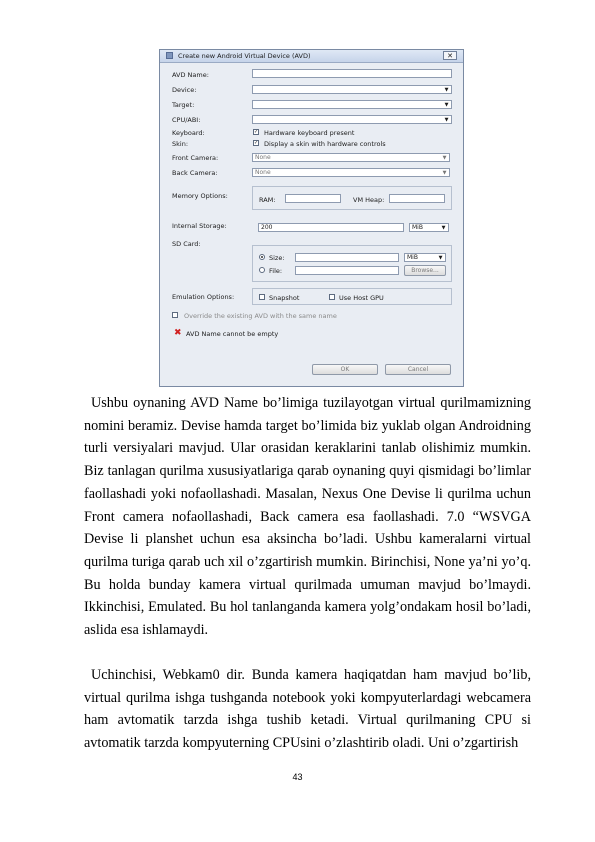 The image size is (595, 842). What do you see at coordinates (313, 198) in the screenshot?
I see `ram-input` at bounding box center [313, 198].